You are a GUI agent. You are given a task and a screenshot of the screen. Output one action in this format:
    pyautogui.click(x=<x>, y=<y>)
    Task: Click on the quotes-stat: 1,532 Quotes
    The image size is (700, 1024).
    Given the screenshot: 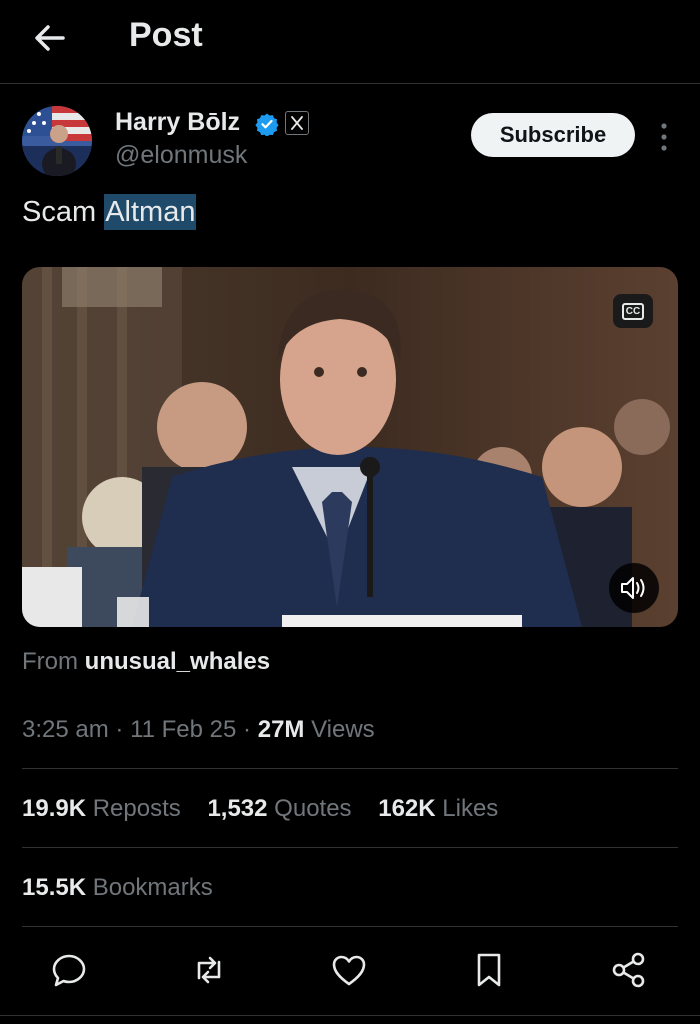 What is the action you would take?
    pyautogui.click(x=279, y=808)
    